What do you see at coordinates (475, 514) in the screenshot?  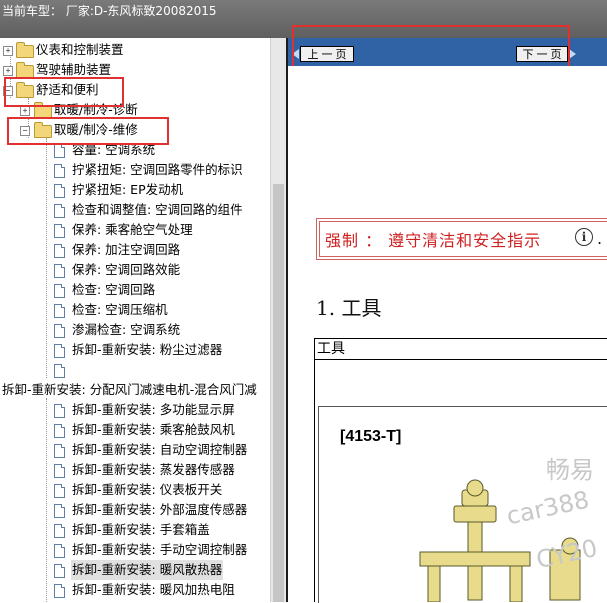 I see `tool-knob` at bounding box center [475, 514].